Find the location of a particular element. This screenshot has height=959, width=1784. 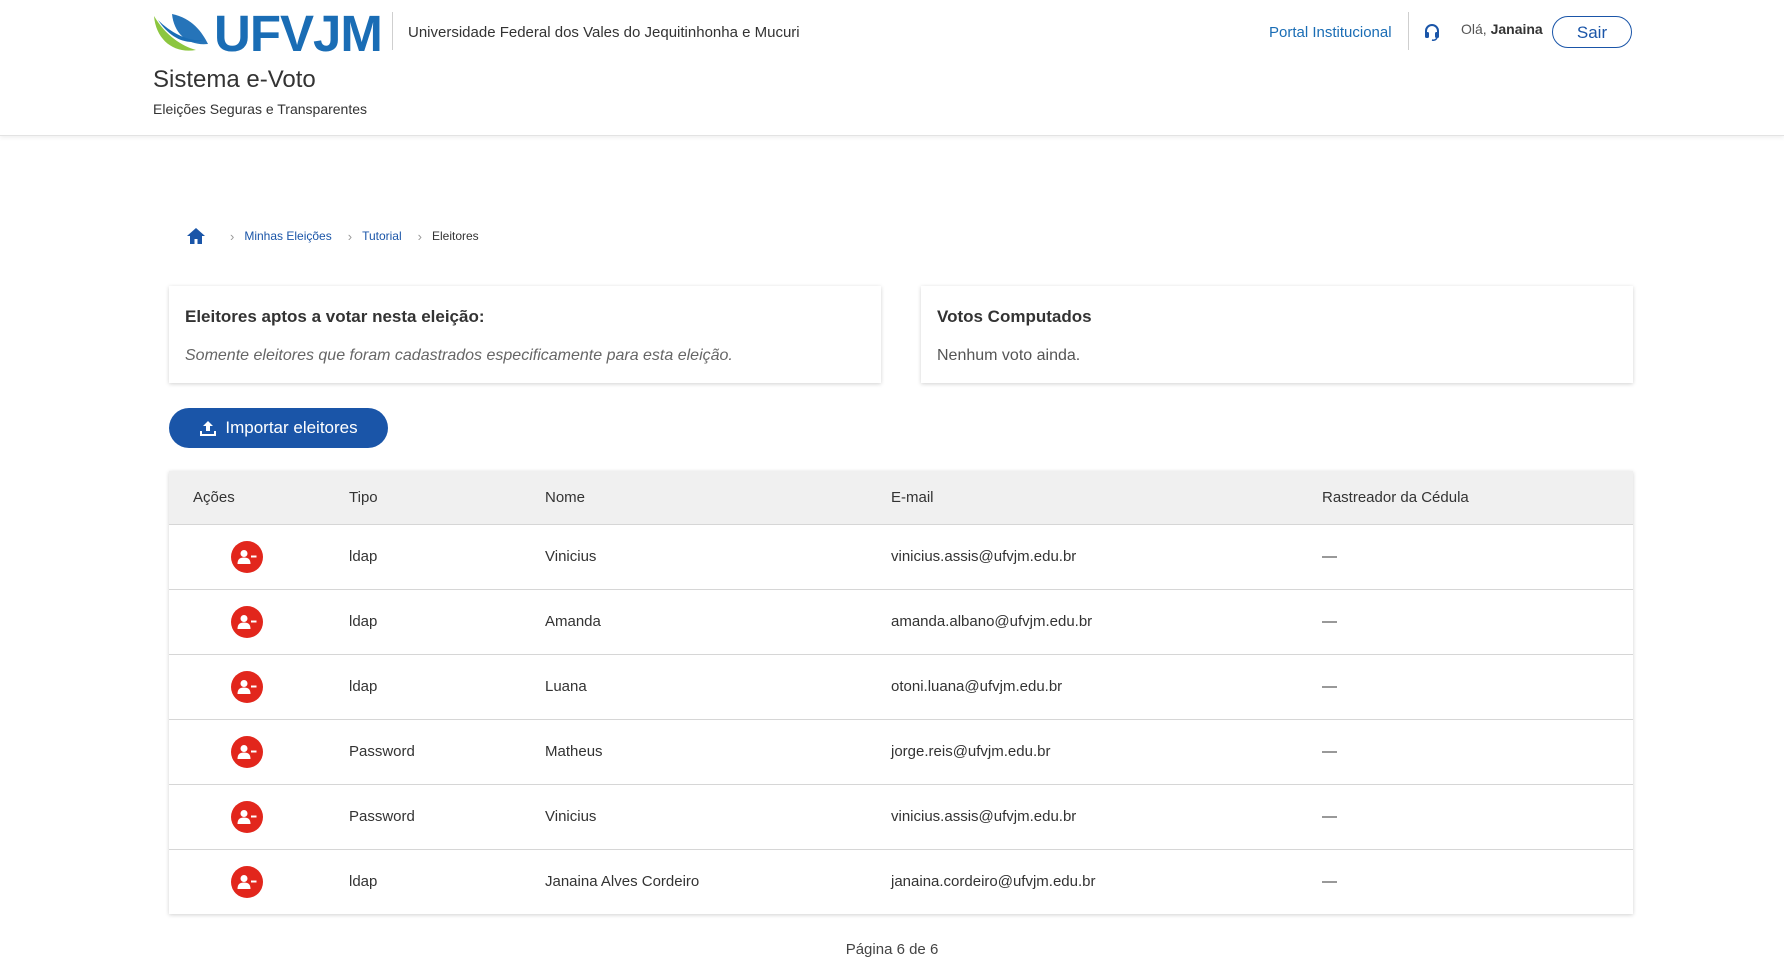

column-header-tipo: Tipo is located at coordinates (447, 497).